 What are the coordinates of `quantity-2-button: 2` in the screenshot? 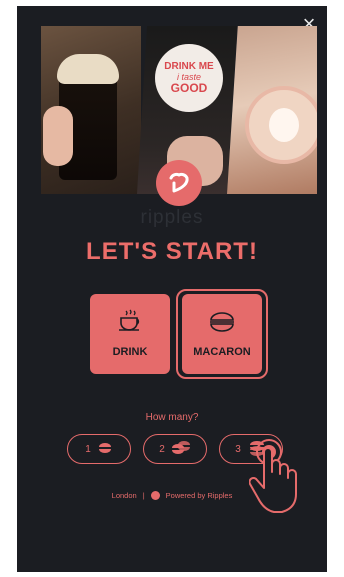 It's located at (175, 449).